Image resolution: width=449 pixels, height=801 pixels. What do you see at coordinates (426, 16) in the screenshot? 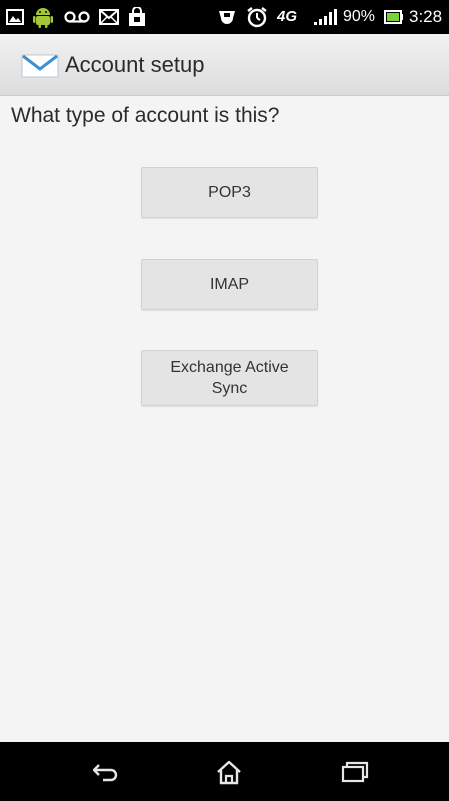
I see `clock: 3:28` at bounding box center [426, 16].